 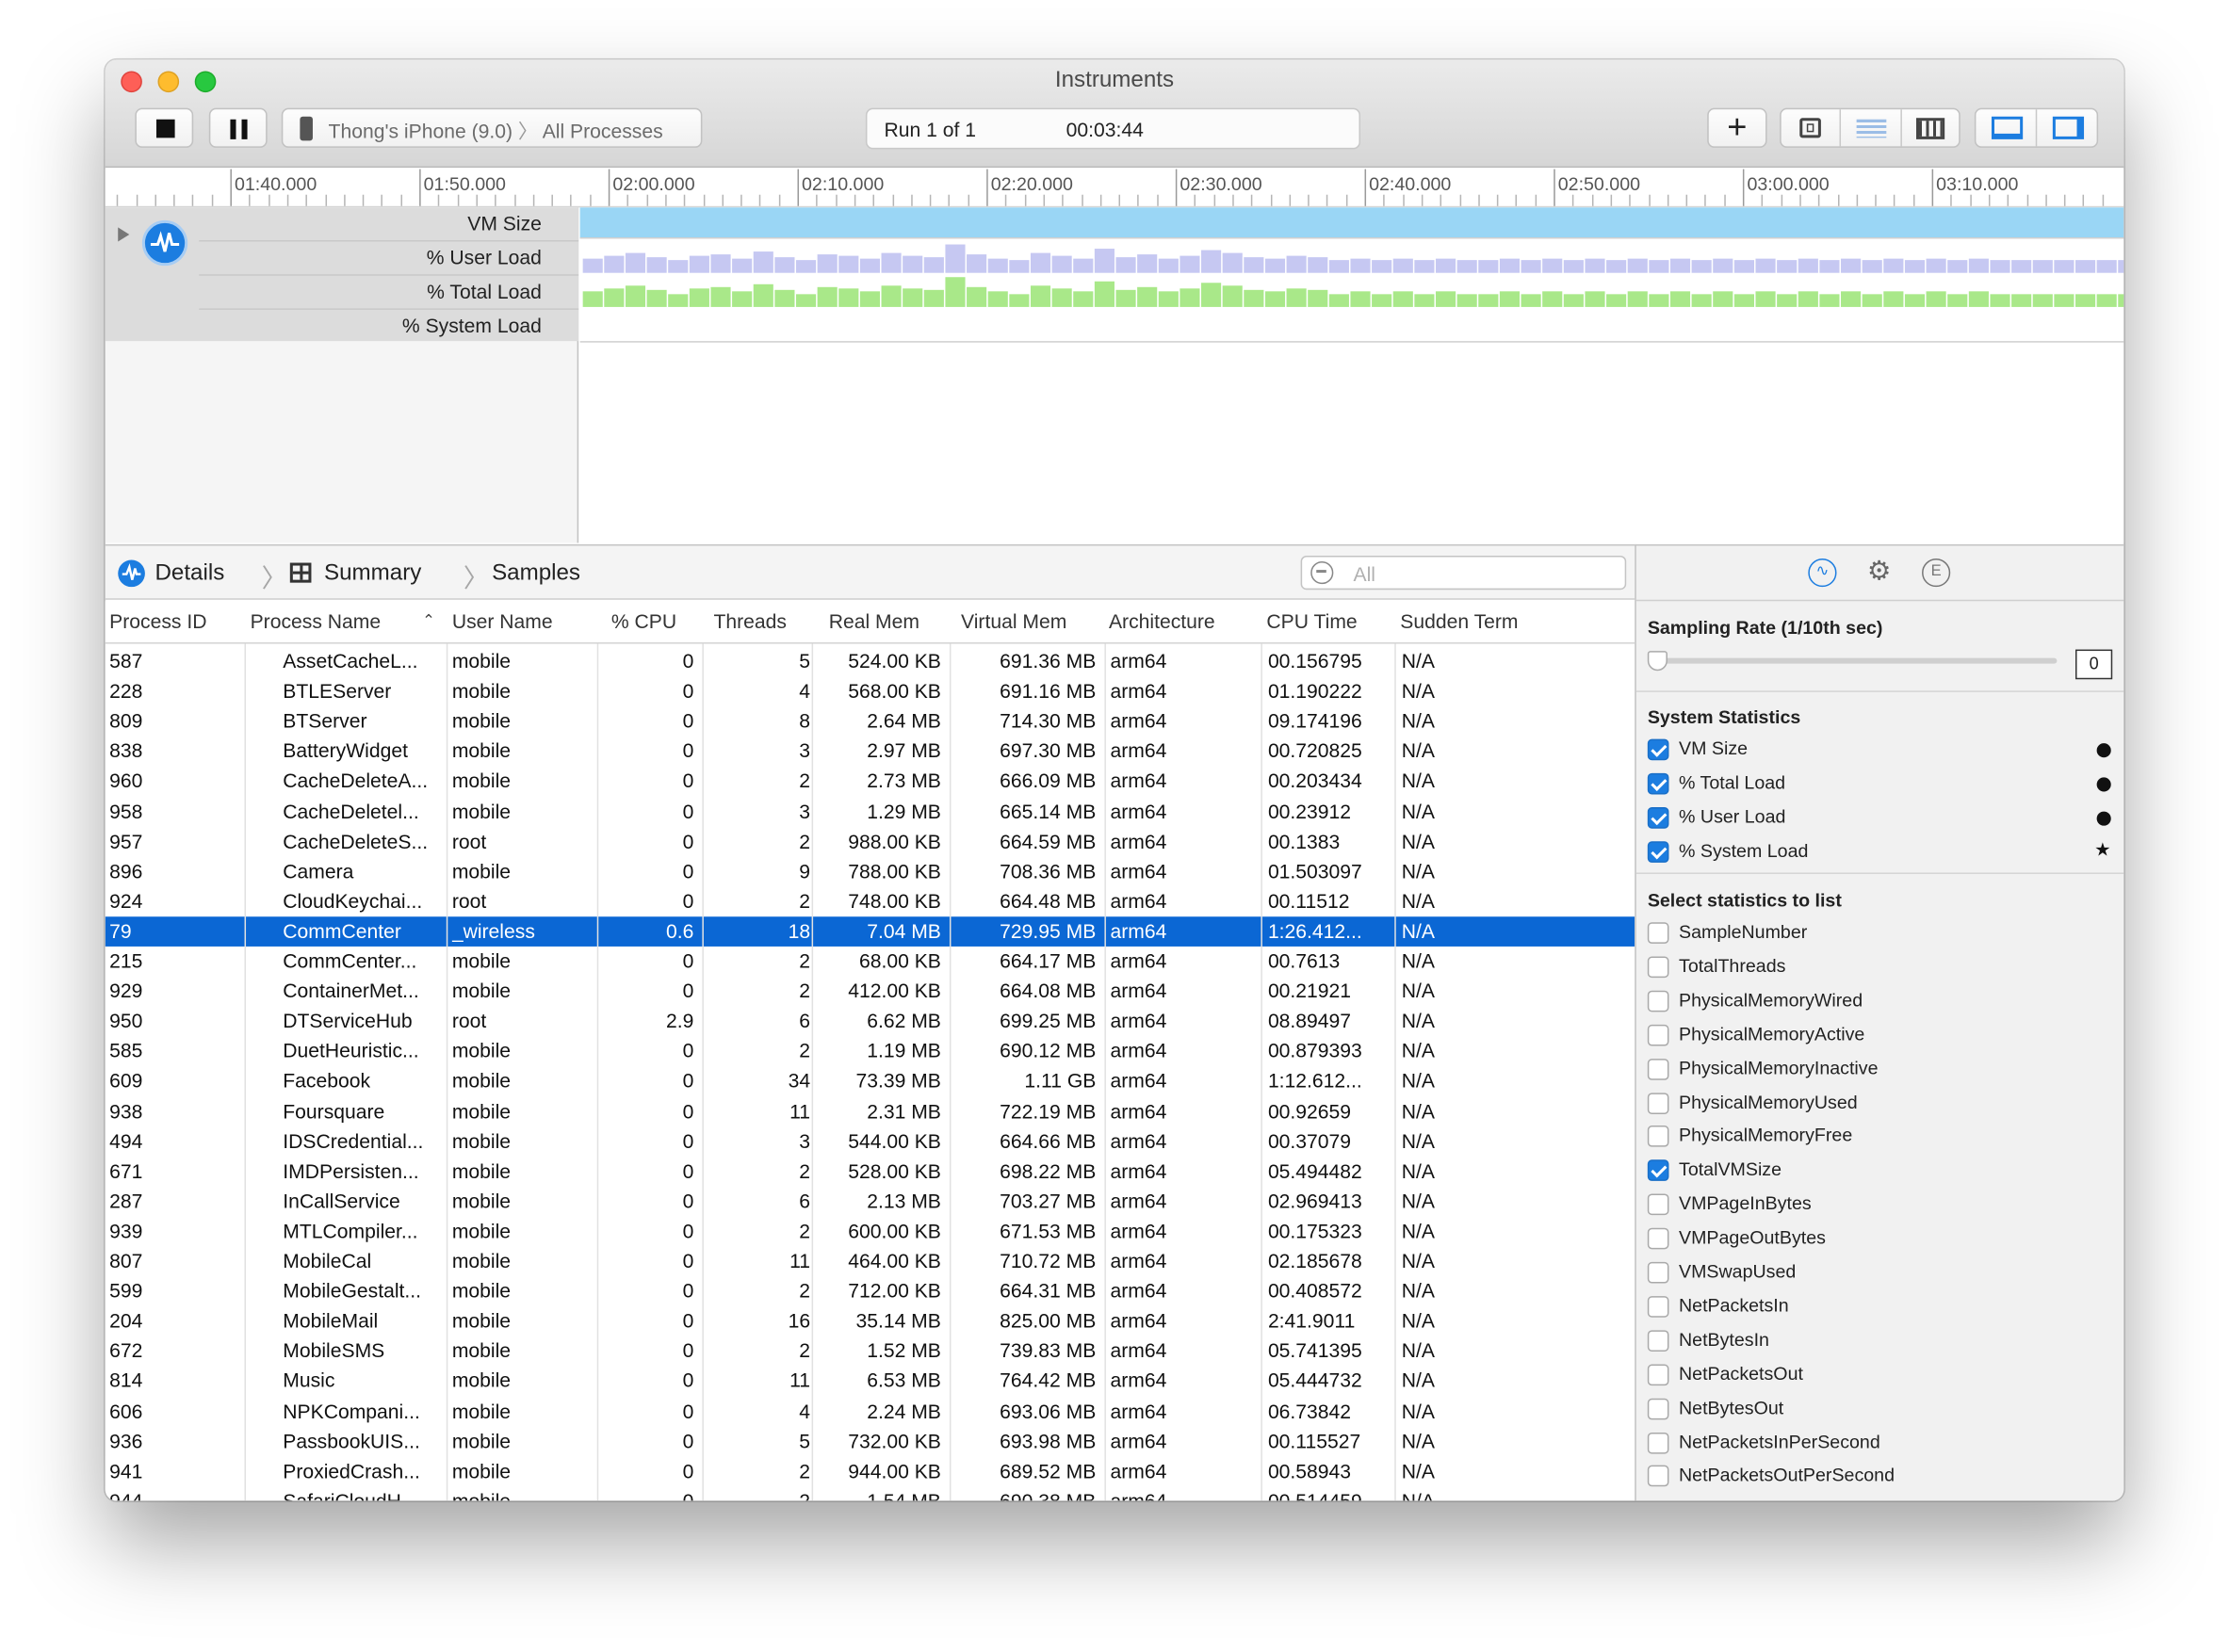 What do you see at coordinates (1322, 573) in the screenshot?
I see `filter-icon` at bounding box center [1322, 573].